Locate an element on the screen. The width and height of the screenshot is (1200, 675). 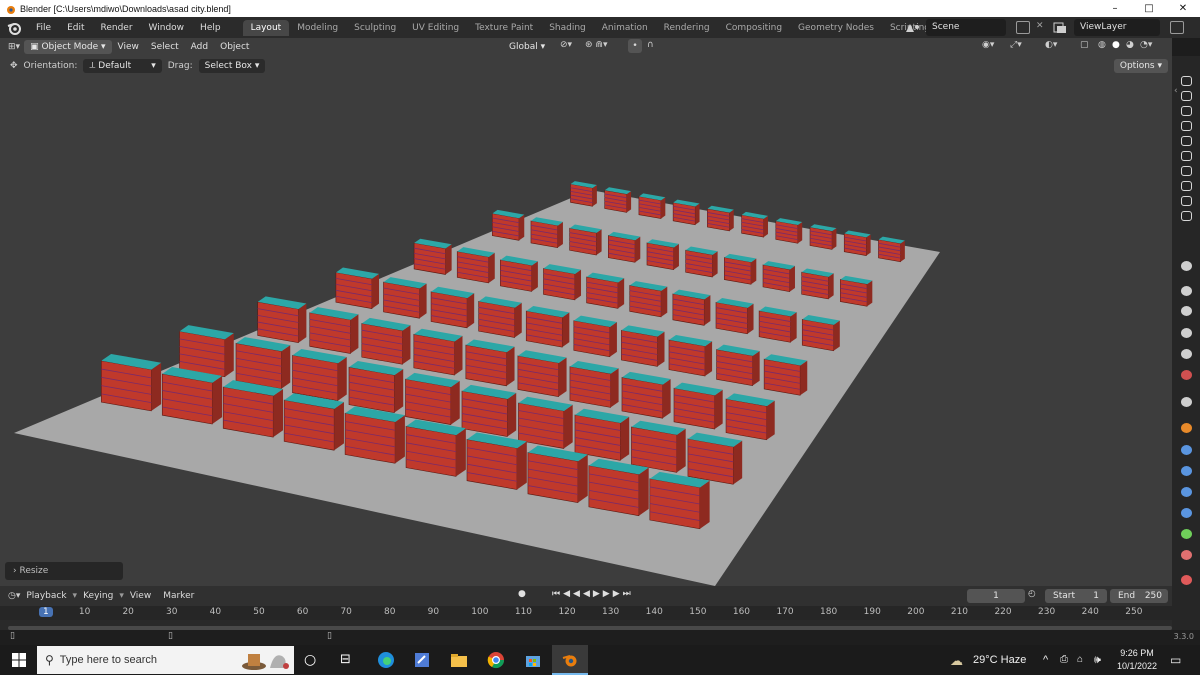
mode-dropdown: ▣ Object Mode ▾ is located at coordinates (68, 47).